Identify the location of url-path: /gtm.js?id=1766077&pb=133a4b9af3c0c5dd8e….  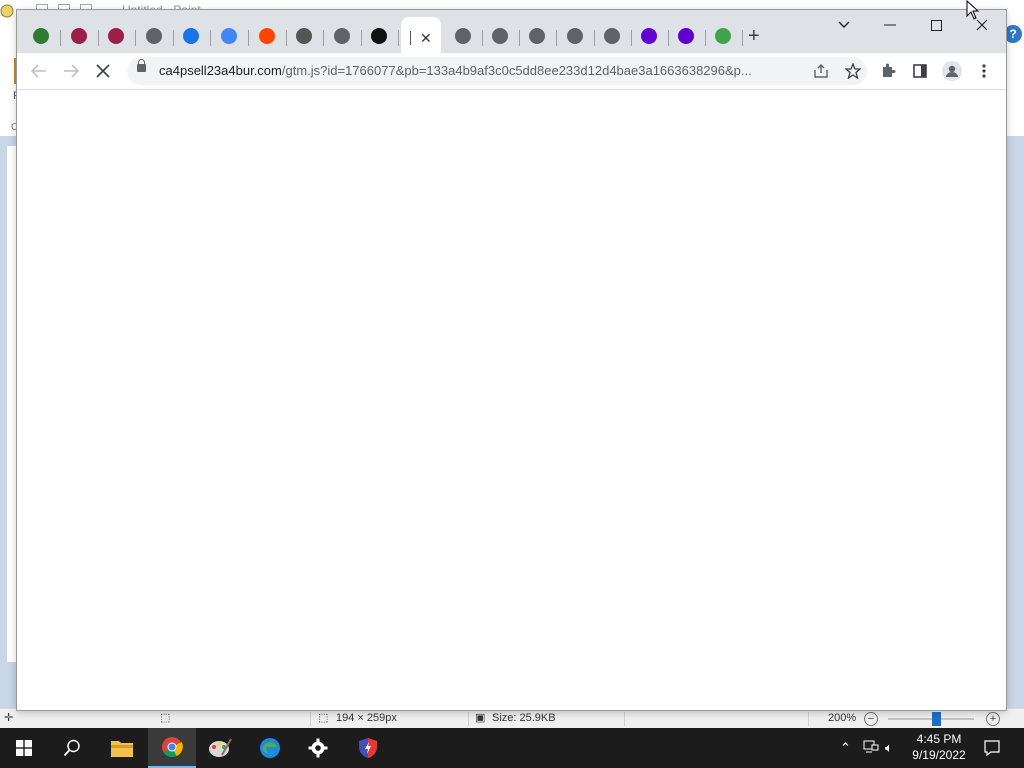
(516, 70).